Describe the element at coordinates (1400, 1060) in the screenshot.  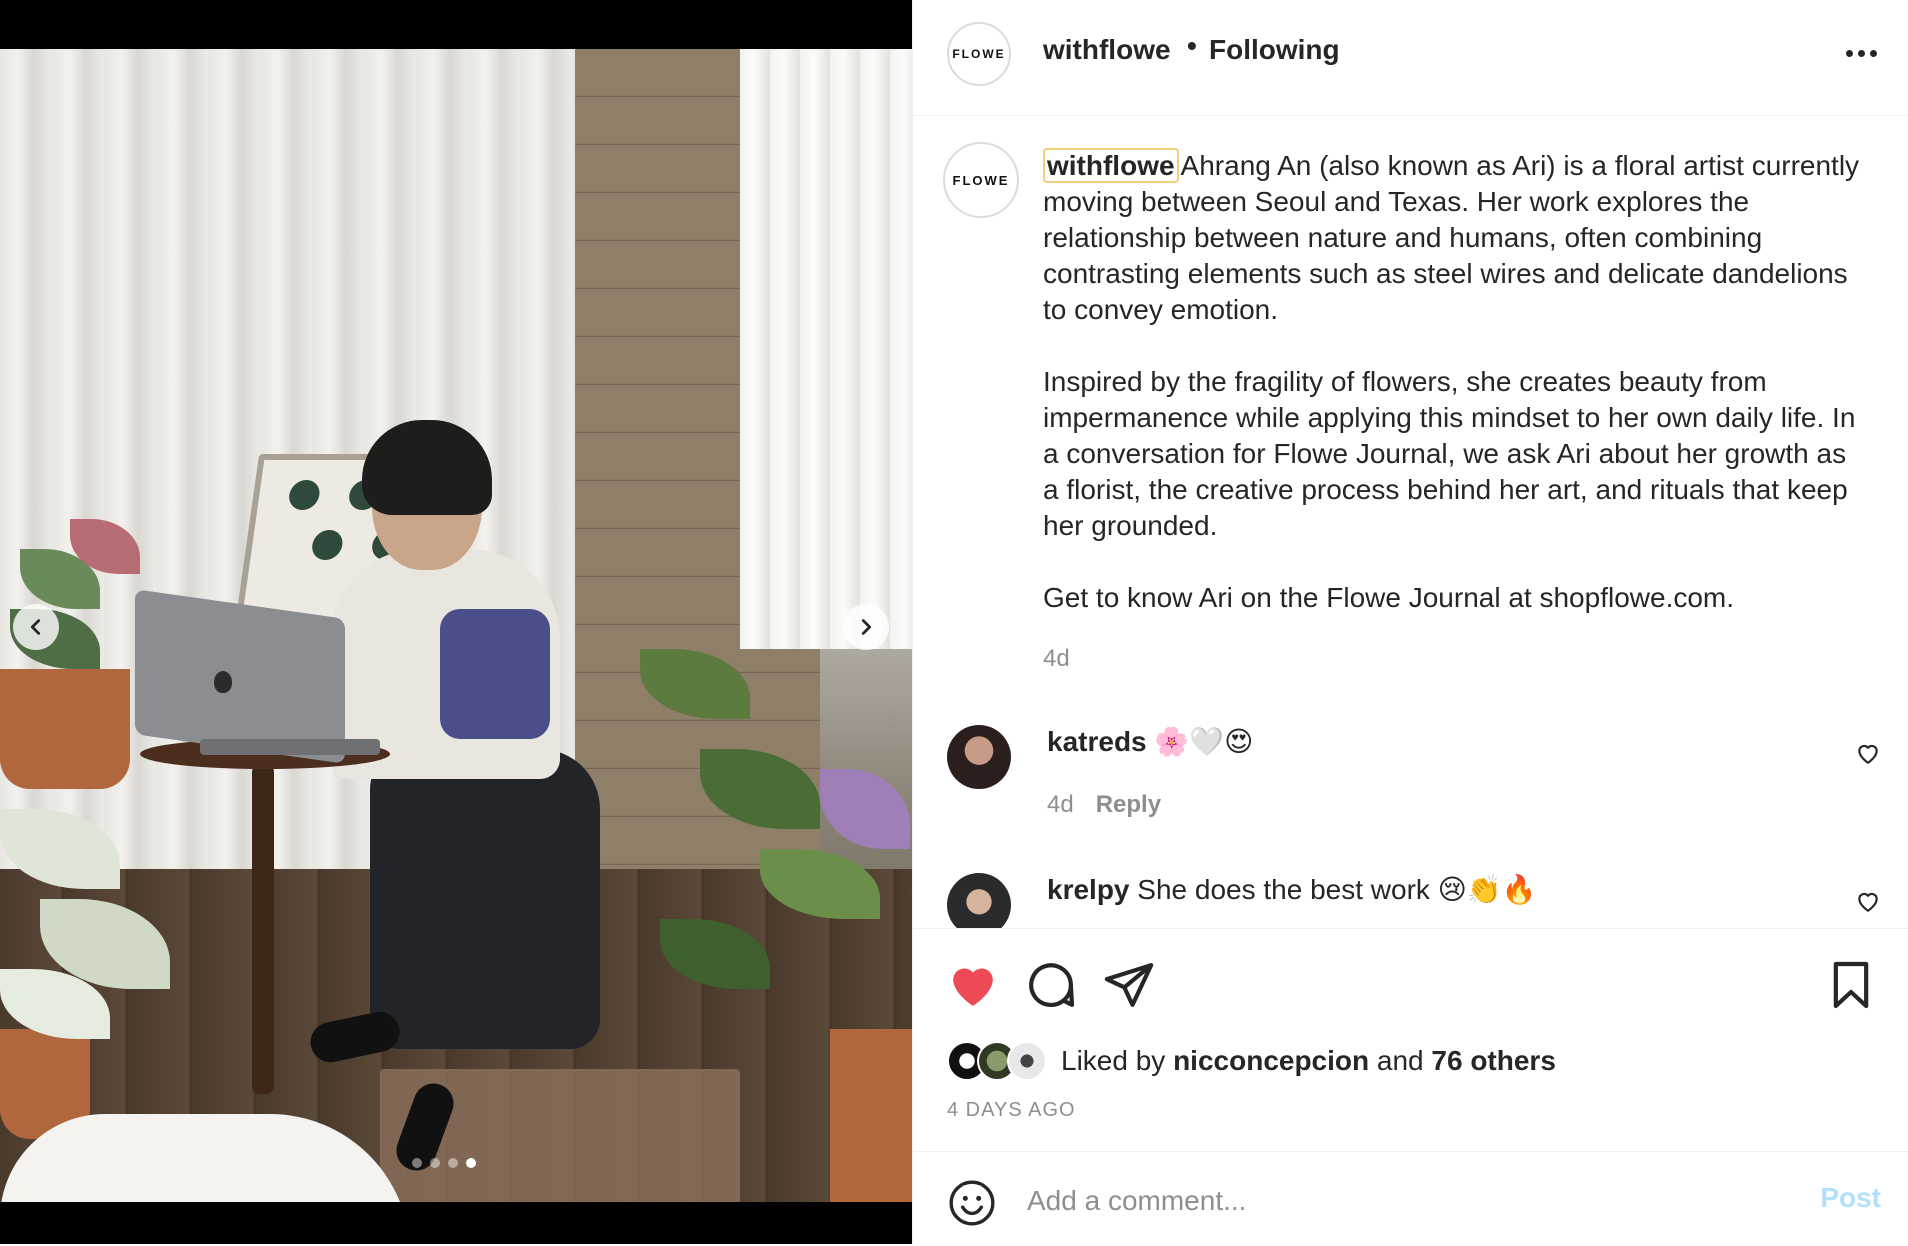
I see `likes-joiner: and` at that location.